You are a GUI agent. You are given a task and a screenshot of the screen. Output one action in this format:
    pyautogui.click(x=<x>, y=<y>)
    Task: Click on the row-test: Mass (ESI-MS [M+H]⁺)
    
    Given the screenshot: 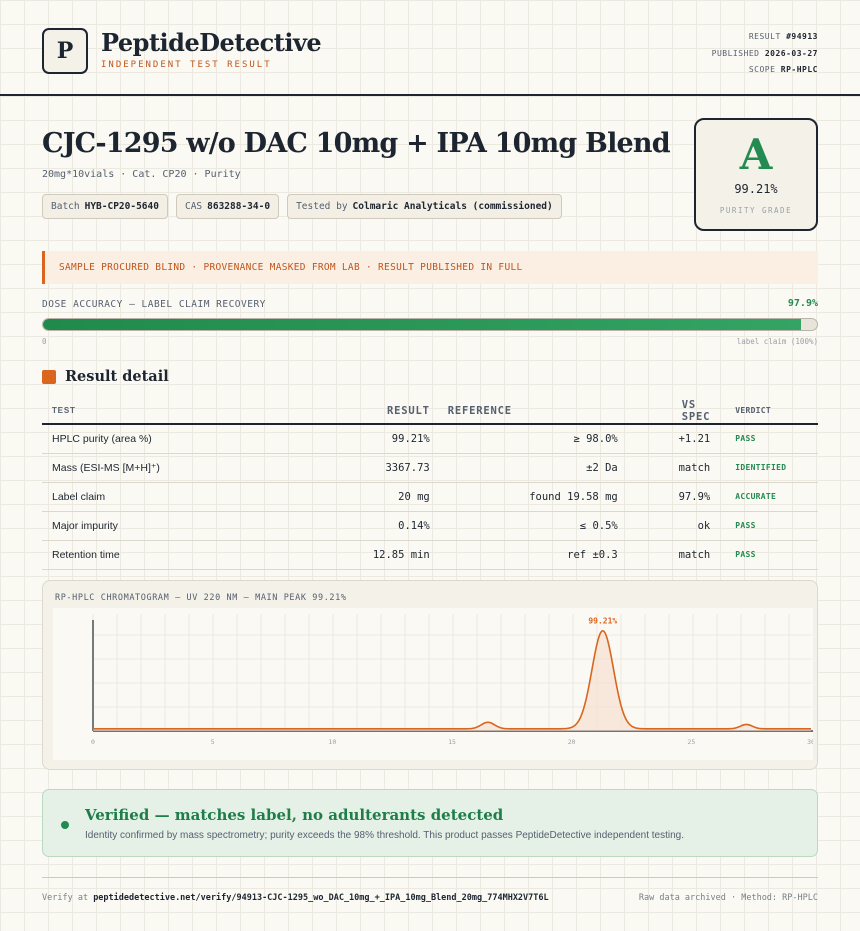 What is the action you would take?
    pyautogui.click(x=157, y=468)
    